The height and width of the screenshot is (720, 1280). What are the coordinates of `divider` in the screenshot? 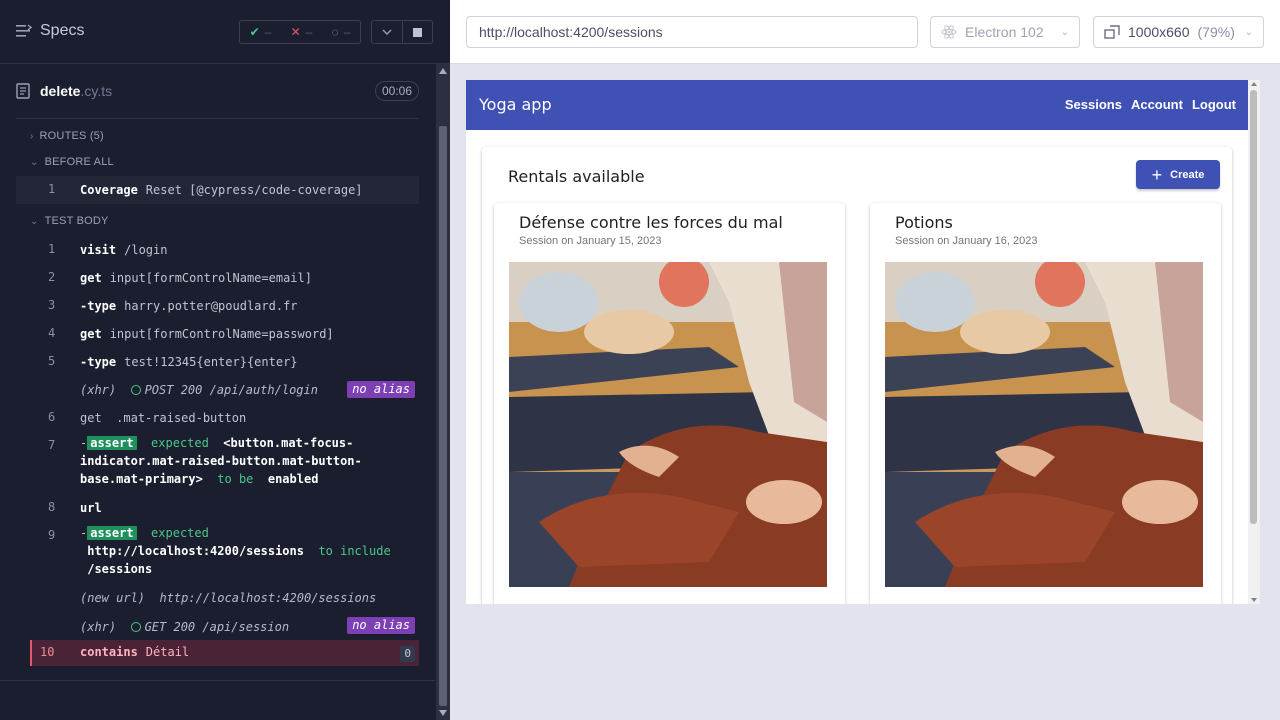 It's located at (217, 680).